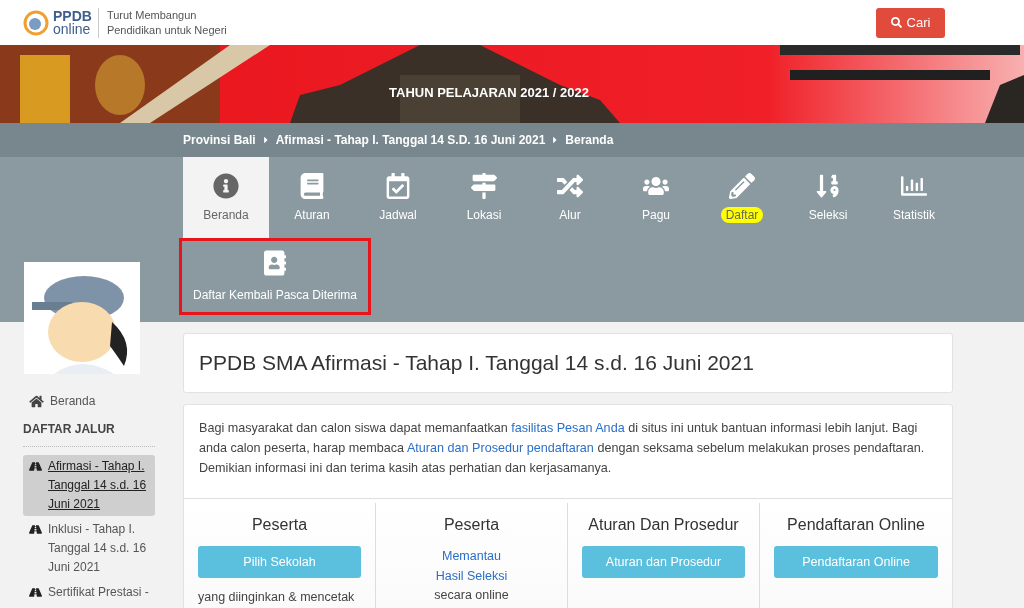 This screenshot has height=608, width=1024. I want to click on nav-tab: Pagu, so click(656, 197).